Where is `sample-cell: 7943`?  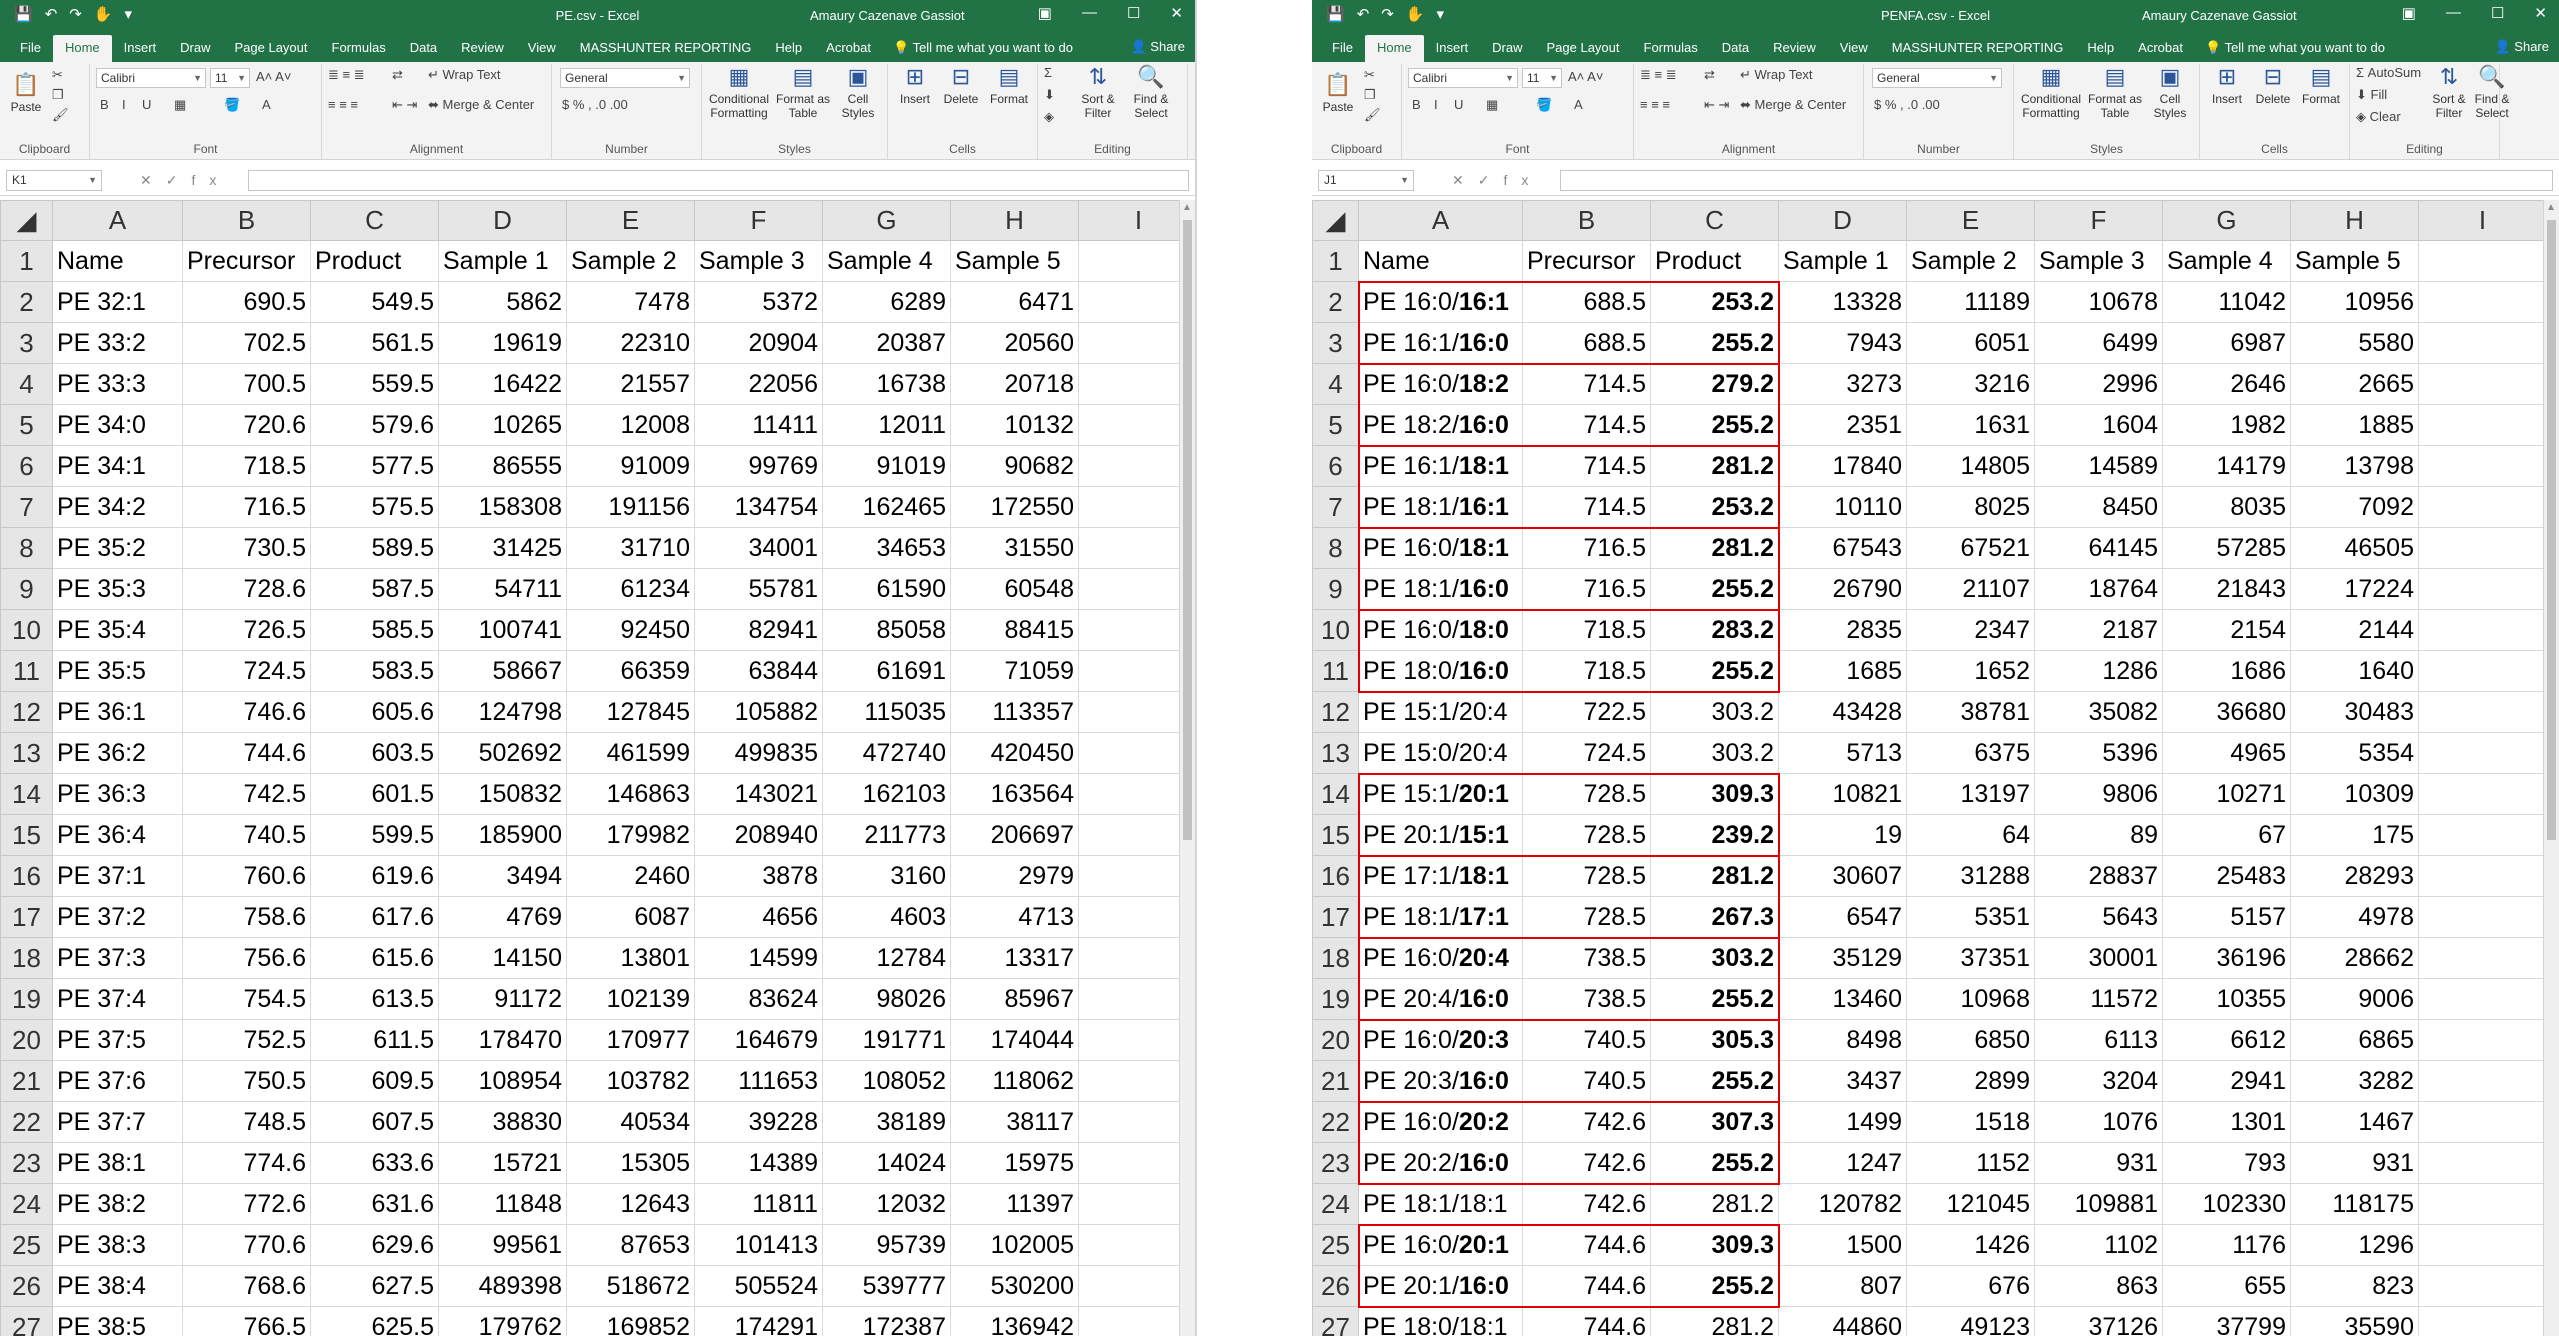 sample-cell: 7943 is located at coordinates (1842, 343).